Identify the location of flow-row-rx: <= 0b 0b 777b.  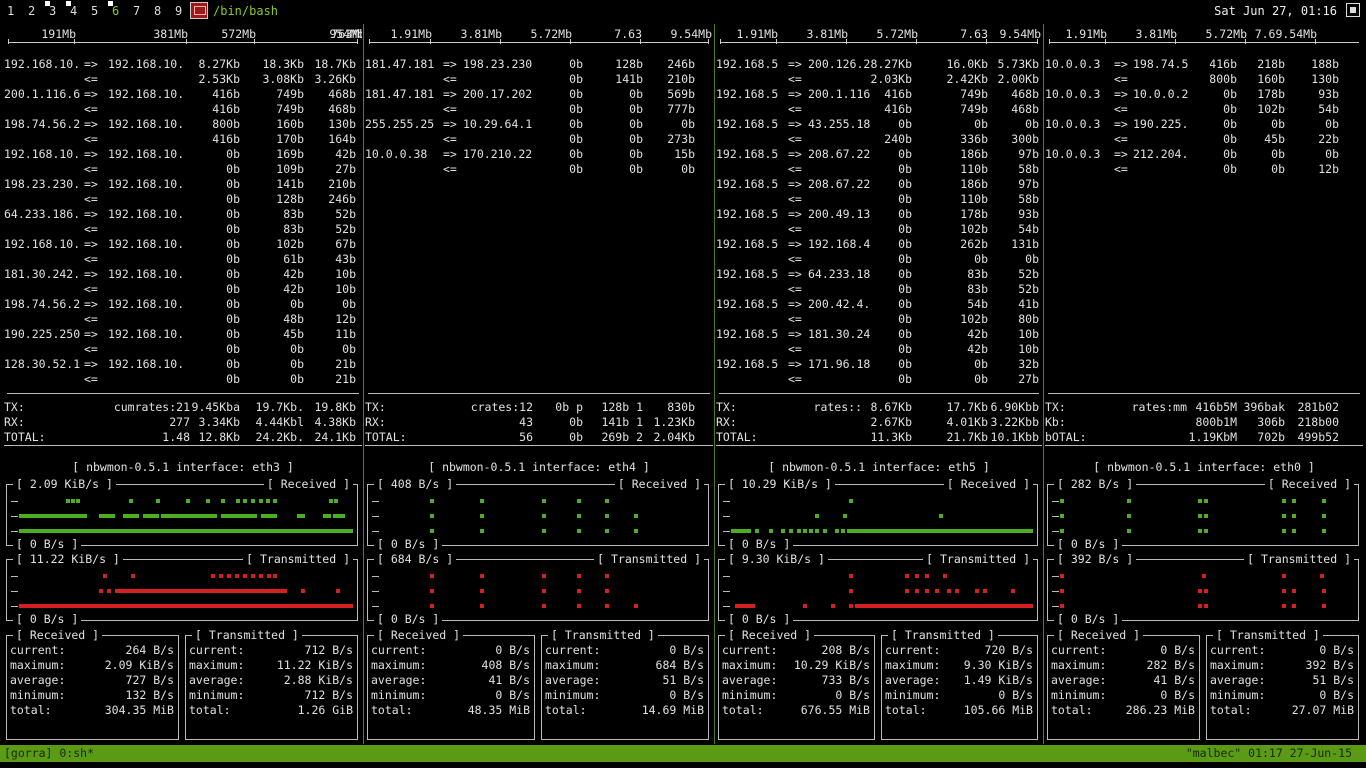
(539, 109).